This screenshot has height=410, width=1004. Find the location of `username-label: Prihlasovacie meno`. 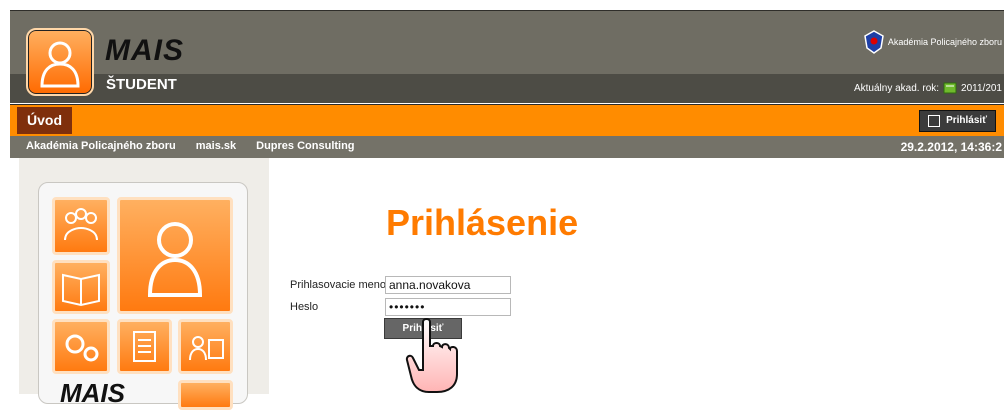

username-label: Prihlasovacie meno is located at coordinates (338, 285).